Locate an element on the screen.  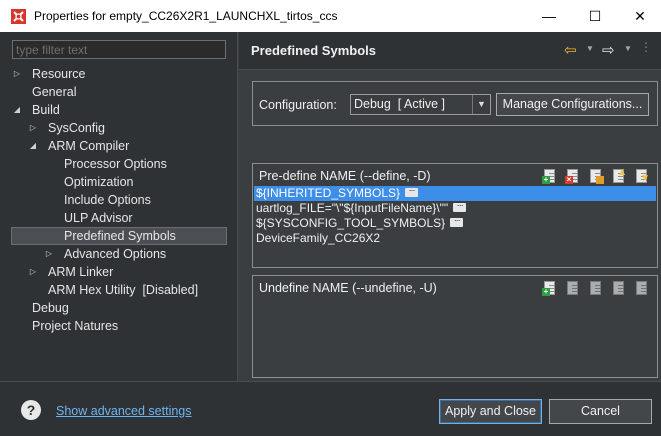
minimize-button: — is located at coordinates (549, 16).